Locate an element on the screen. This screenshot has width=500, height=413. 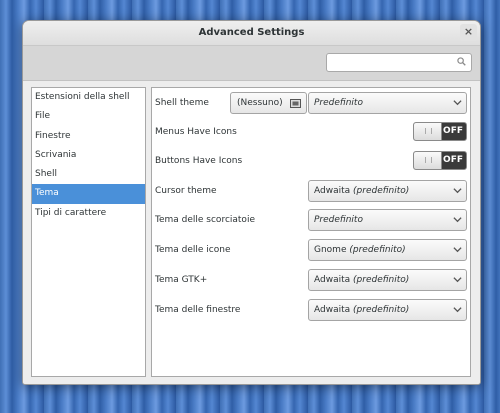
menus-icons-label: Menus Have Icons is located at coordinates (196, 132).